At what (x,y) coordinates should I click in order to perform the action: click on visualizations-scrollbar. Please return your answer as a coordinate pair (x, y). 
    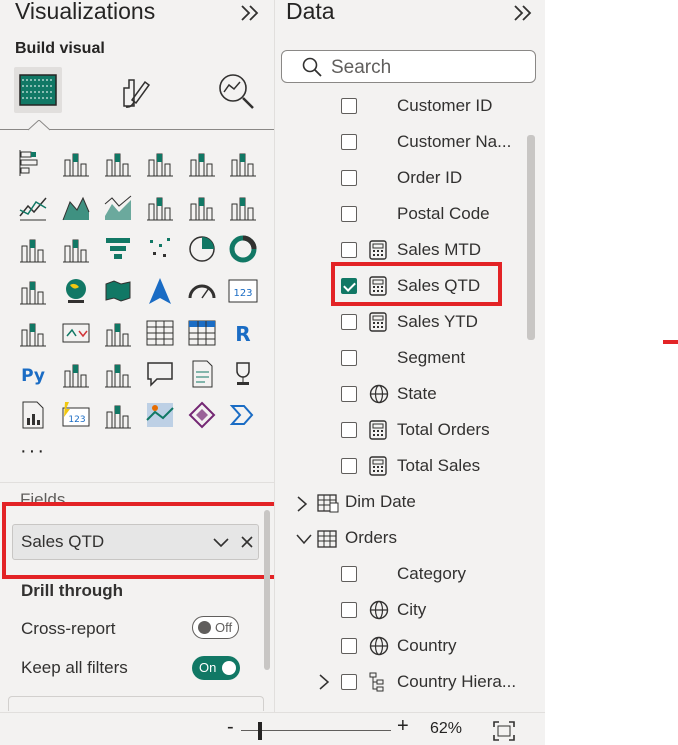
    Looking at the image, I should click on (267, 590).